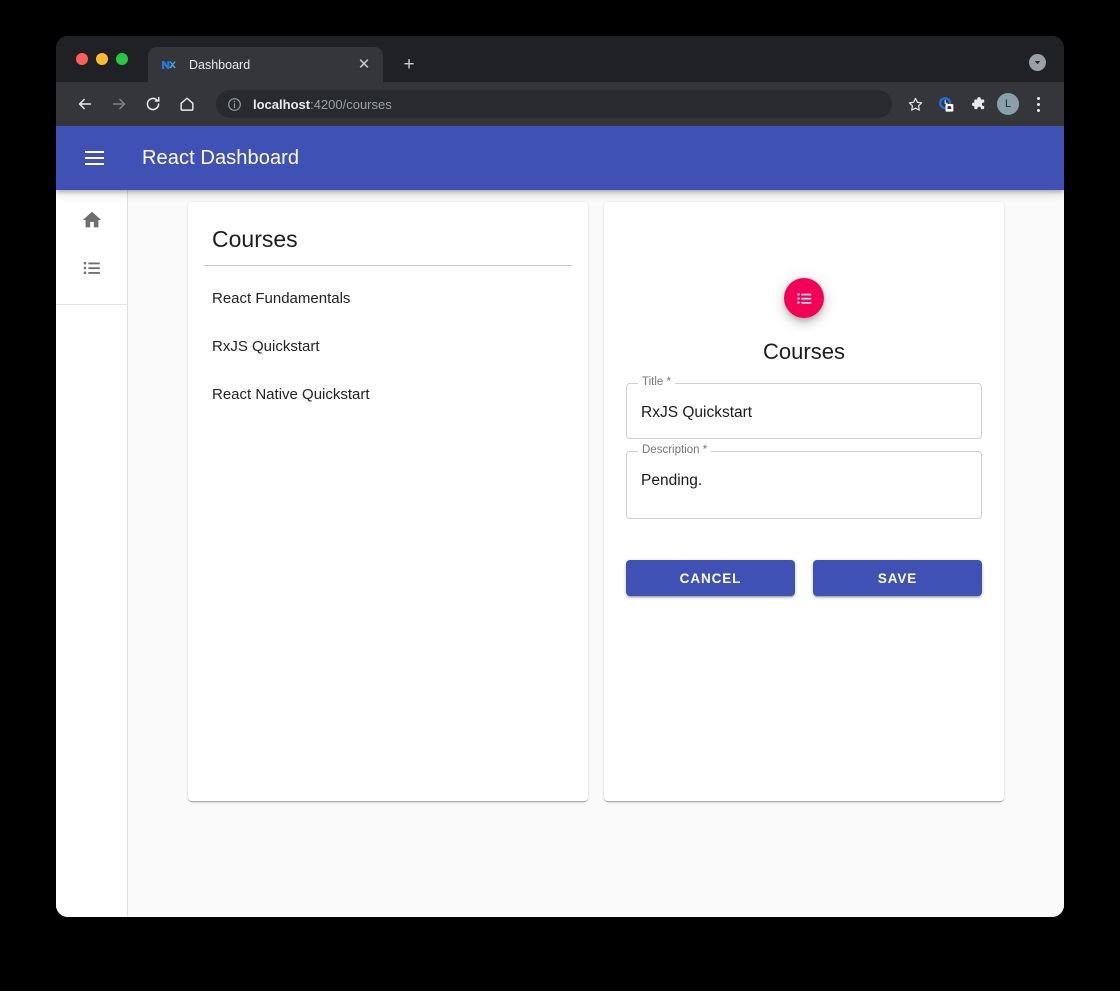 The width and height of the screenshot is (1120, 991). I want to click on page-title: React Dashboard, so click(221, 157).